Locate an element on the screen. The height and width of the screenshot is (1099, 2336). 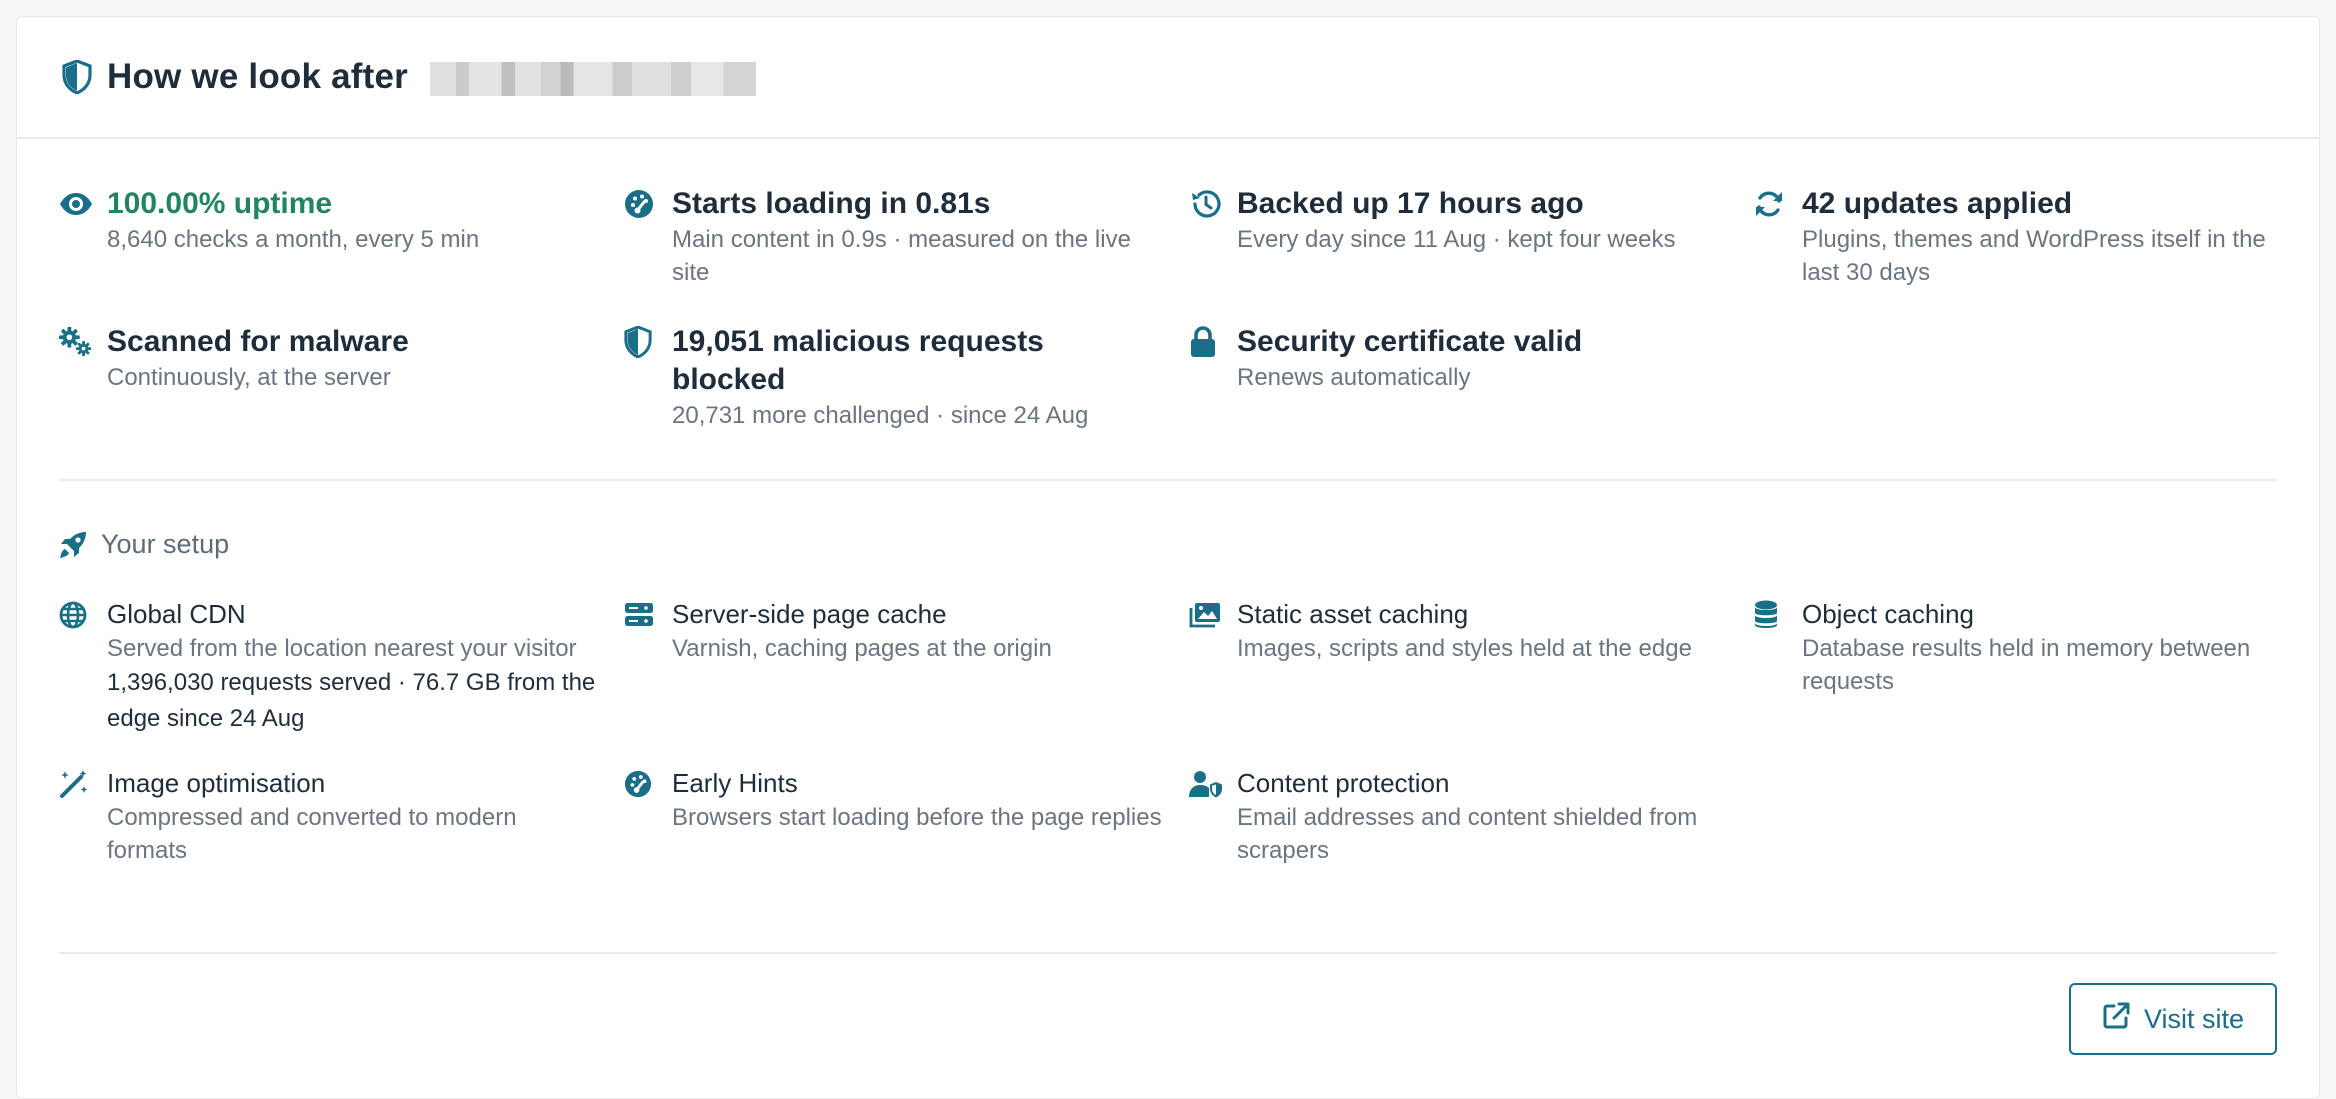
feature-title: Server-side page cache is located at coordinates (809, 614).